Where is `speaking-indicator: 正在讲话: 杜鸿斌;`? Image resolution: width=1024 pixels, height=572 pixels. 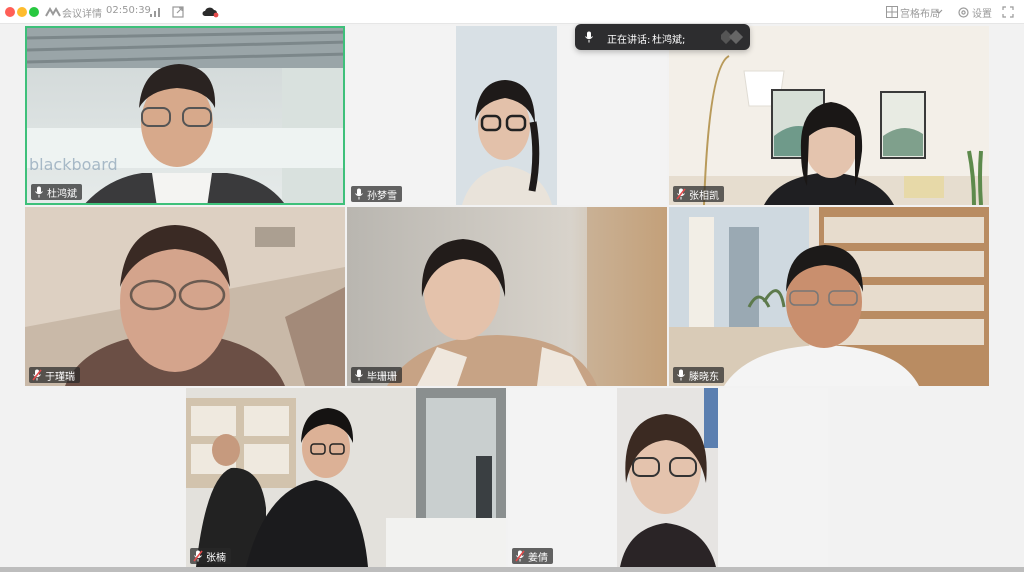
speaking-indicator: 正在讲话: 杜鸿斌; is located at coordinates (662, 37).